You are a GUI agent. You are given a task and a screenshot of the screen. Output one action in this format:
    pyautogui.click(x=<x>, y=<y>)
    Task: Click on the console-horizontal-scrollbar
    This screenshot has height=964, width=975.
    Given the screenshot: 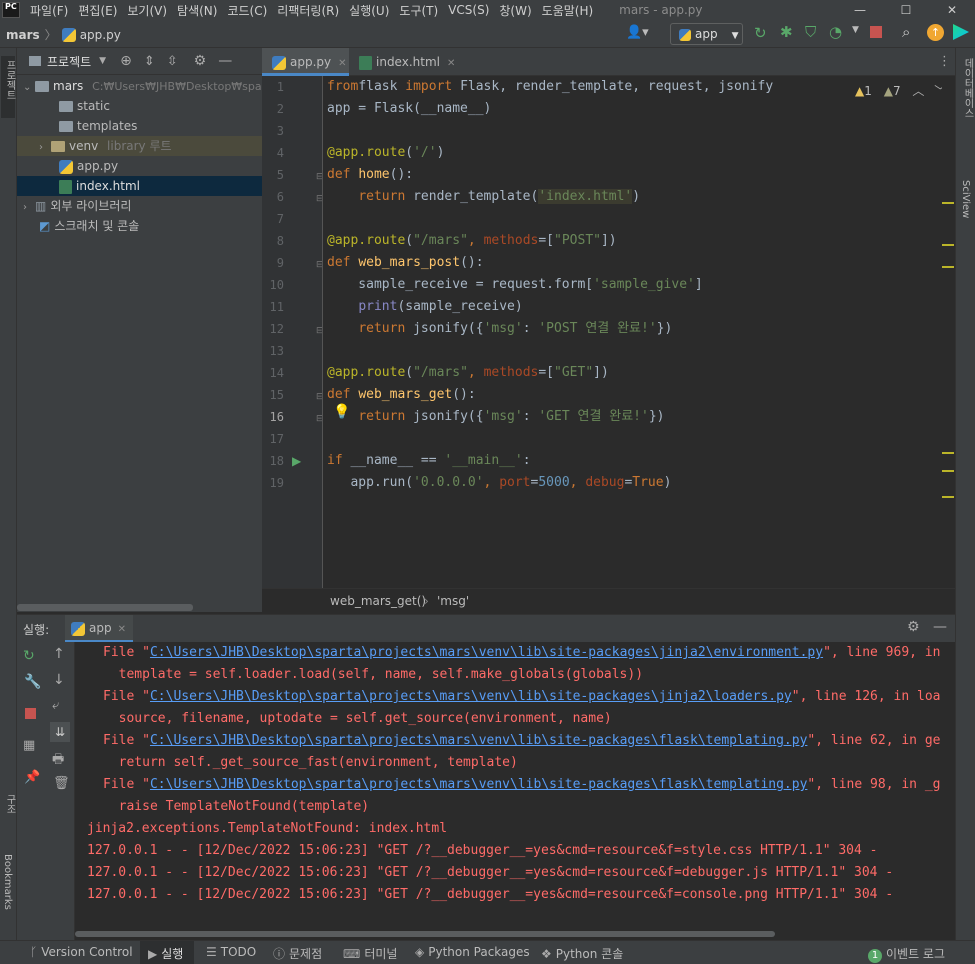 What is the action you would take?
    pyautogui.click(x=425, y=934)
    